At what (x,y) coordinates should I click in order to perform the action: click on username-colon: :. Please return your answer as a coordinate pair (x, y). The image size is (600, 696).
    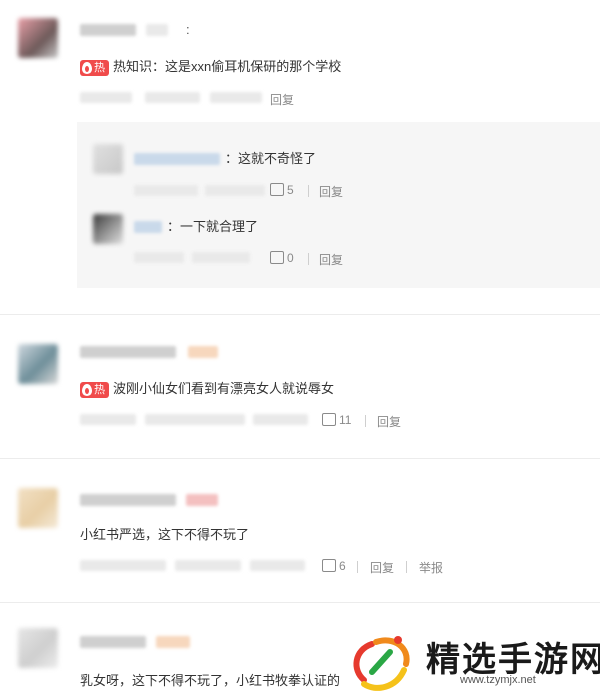
    Looking at the image, I should click on (188, 29).